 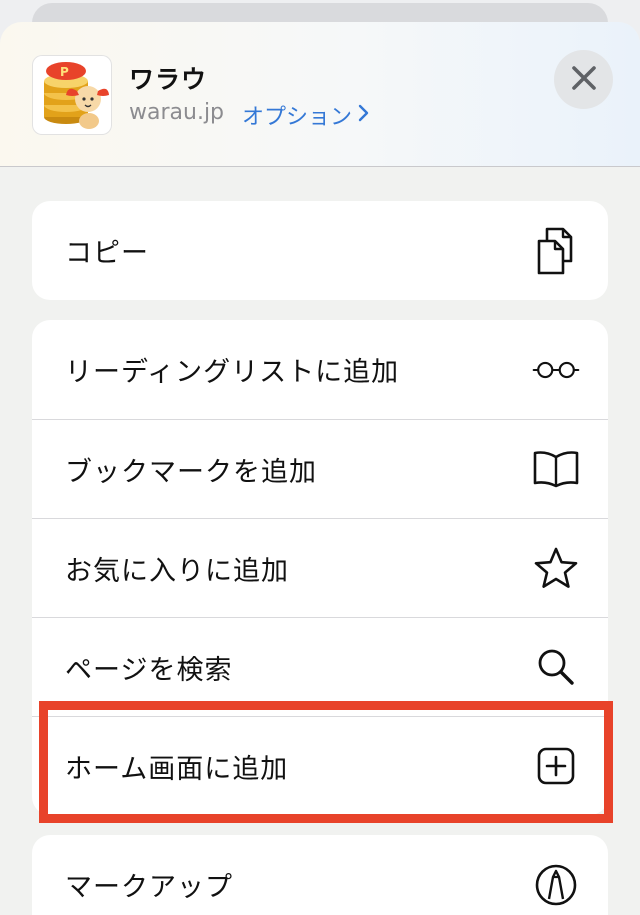 I want to click on markup-pen-icon, so click(x=556, y=885).